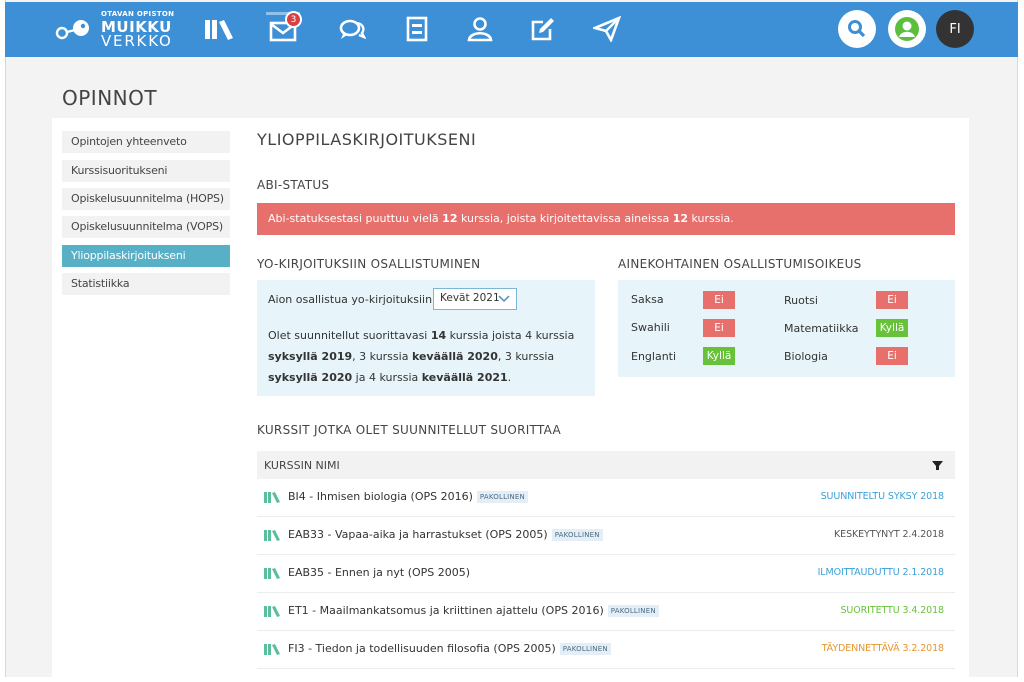  Describe the element at coordinates (369, 264) in the screenshot. I see `participation-heading: YO-KIRJOITUKSIIN OSALLISTUMINEN` at that location.